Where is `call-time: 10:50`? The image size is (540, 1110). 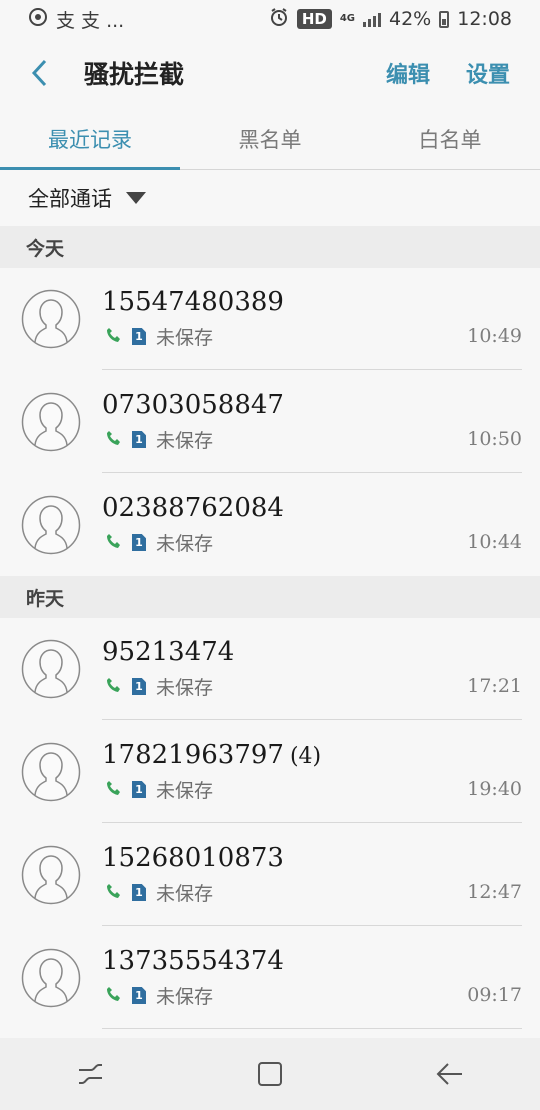 call-time: 10:50 is located at coordinates (494, 439).